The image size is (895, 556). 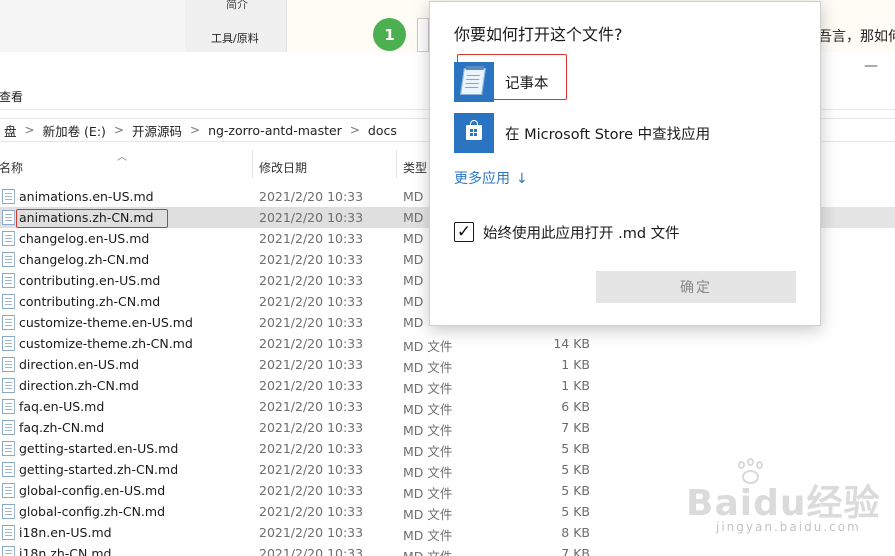 I want to click on file-row: faq.zh-CN.md 2021/2/20 10:33 MD 文件 7 KB, so click(x=447, y=427).